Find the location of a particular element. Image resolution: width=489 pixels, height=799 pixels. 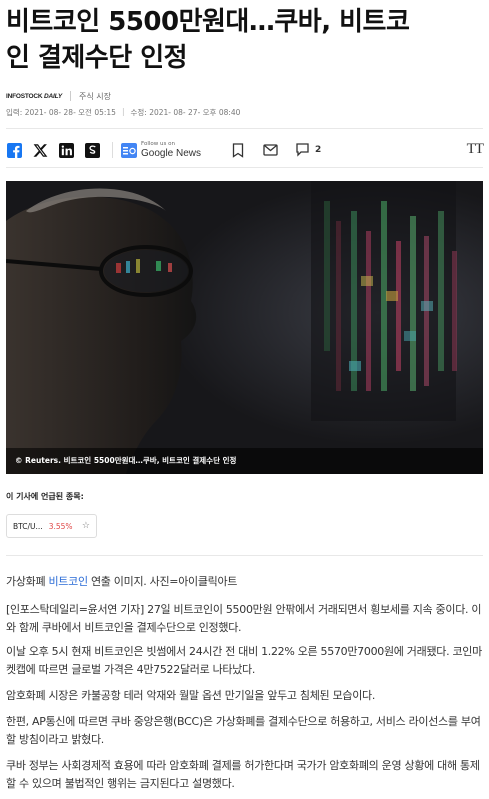

google-news-button: Follow us on Google News is located at coordinates (161, 150).